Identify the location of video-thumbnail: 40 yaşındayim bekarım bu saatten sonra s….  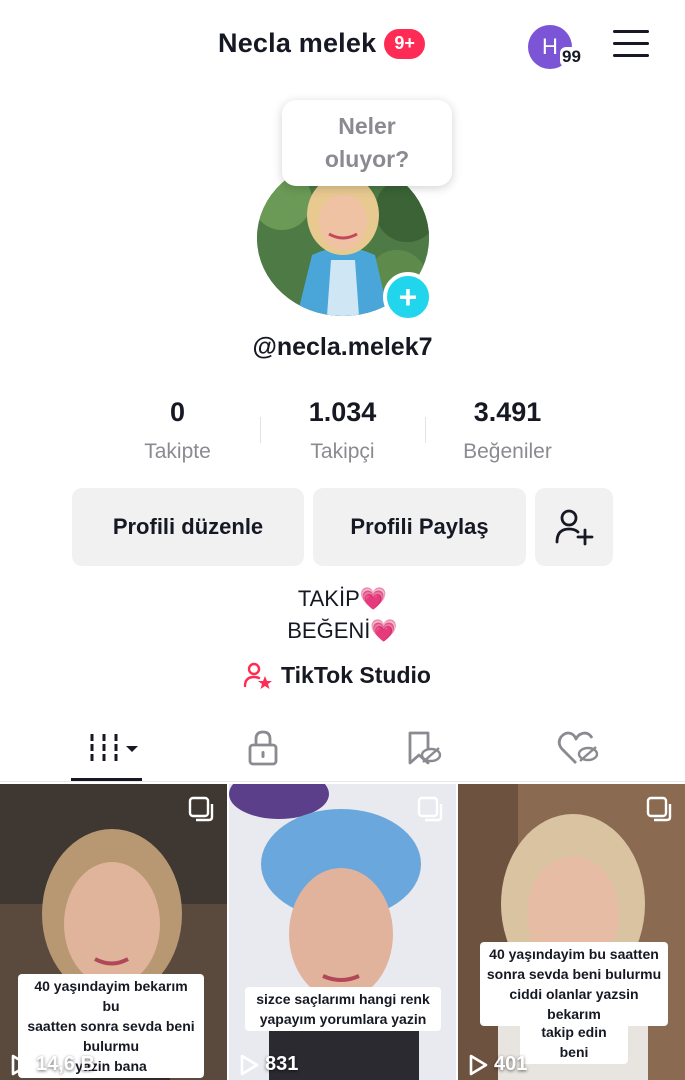
(113, 932).